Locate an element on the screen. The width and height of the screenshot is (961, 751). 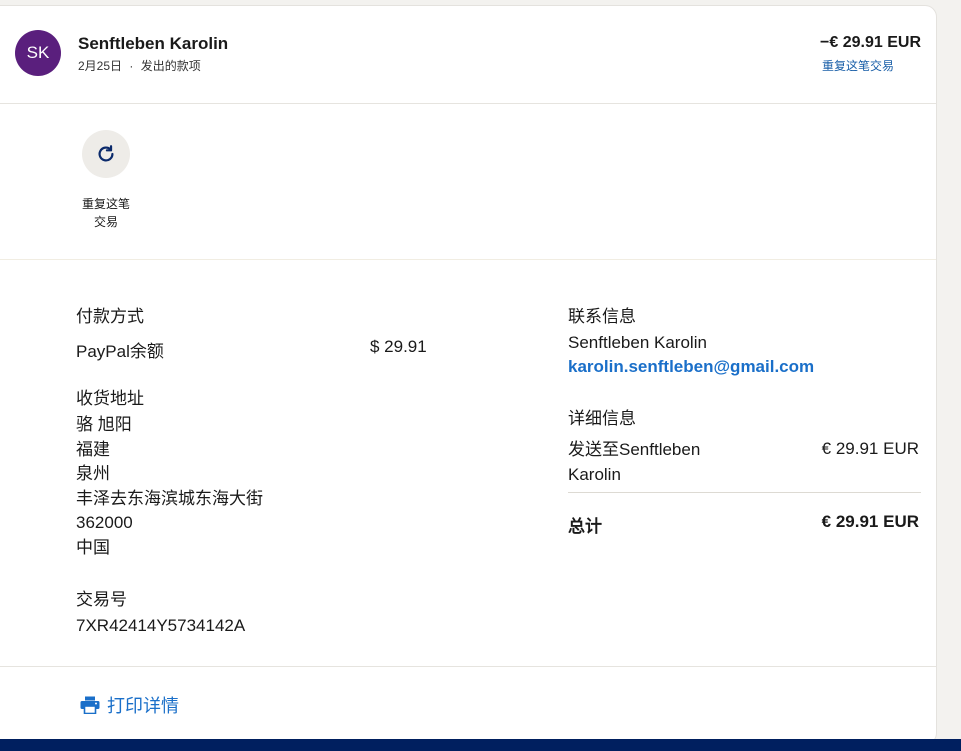
shipping-address: 骆 旭阳 福建 泉州 丰泽去东海滨城东海大街 362000 中国 is located at coordinates (169, 486).